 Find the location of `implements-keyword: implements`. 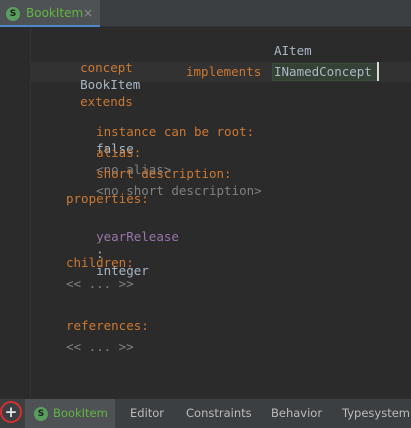

implements-keyword: implements is located at coordinates (224, 71).